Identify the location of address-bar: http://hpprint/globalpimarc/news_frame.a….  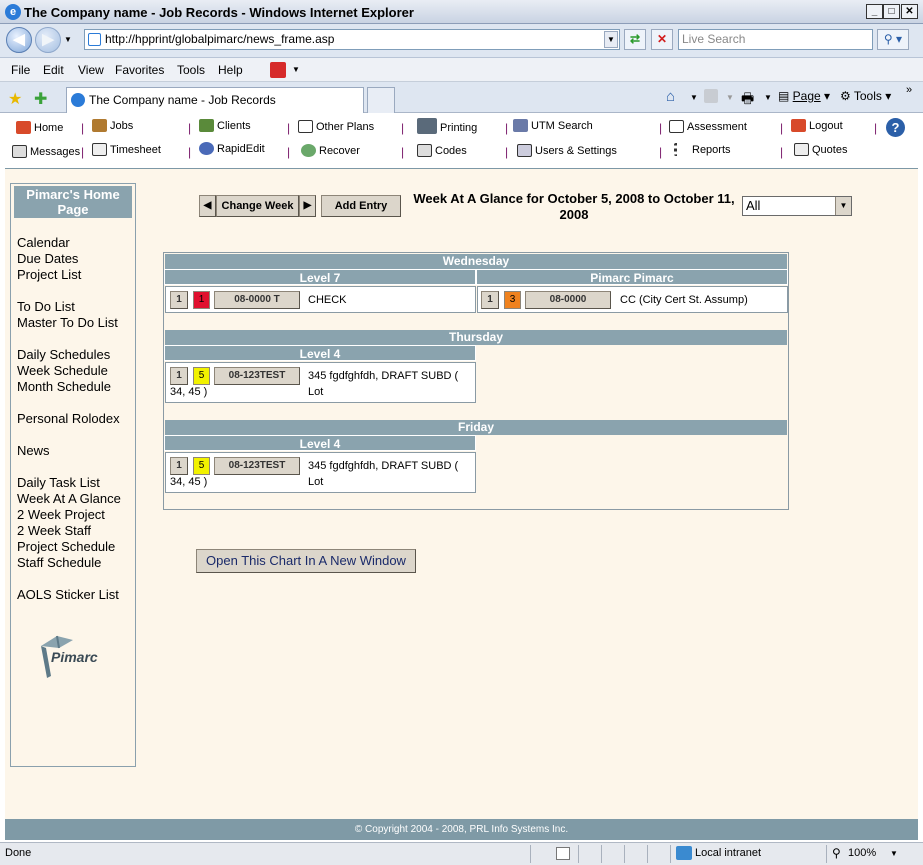
(352, 39).